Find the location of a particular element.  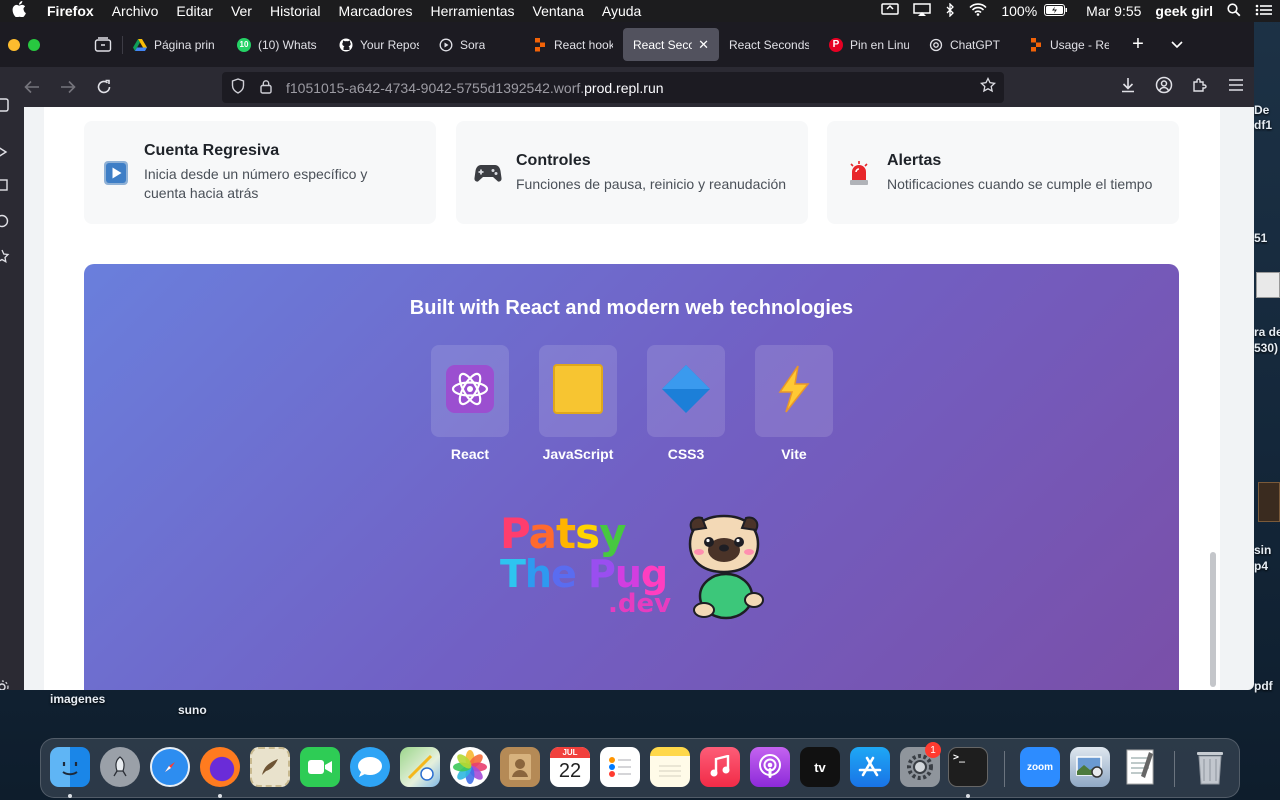

trash-icon is located at coordinates (1210, 767).